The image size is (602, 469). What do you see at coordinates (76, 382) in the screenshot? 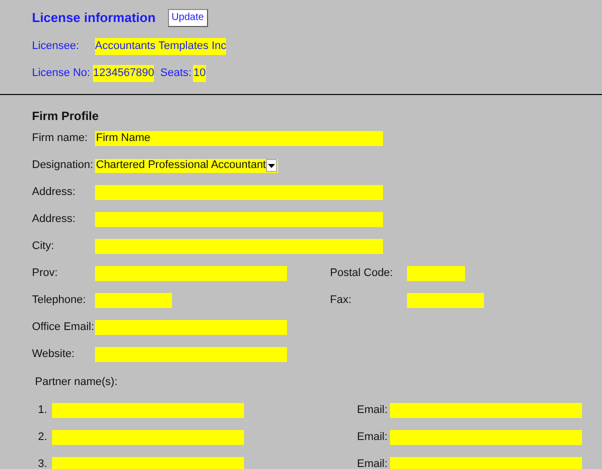
I see `section-label: Partner name(s):` at bounding box center [76, 382].